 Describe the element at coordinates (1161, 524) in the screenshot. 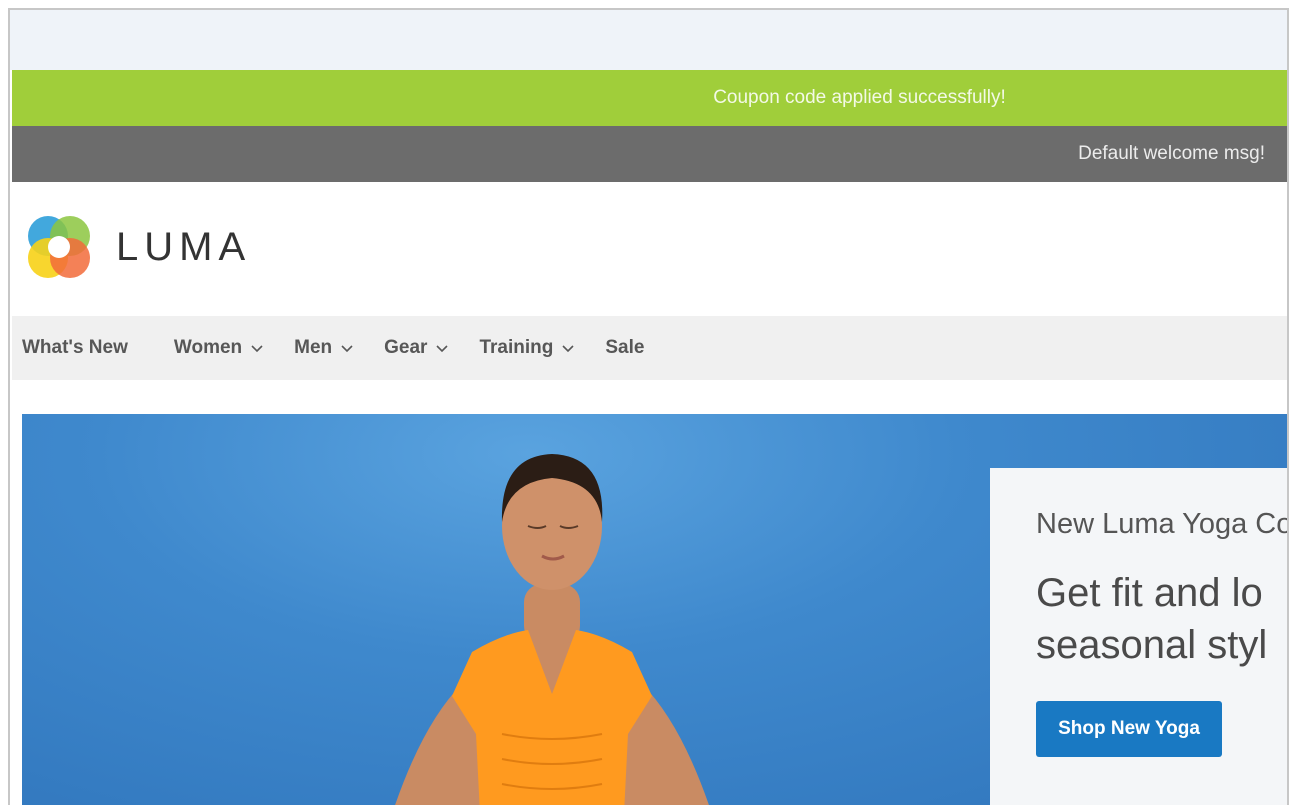

I see `hero-eyebrow: New Luma Yoga Co` at that location.